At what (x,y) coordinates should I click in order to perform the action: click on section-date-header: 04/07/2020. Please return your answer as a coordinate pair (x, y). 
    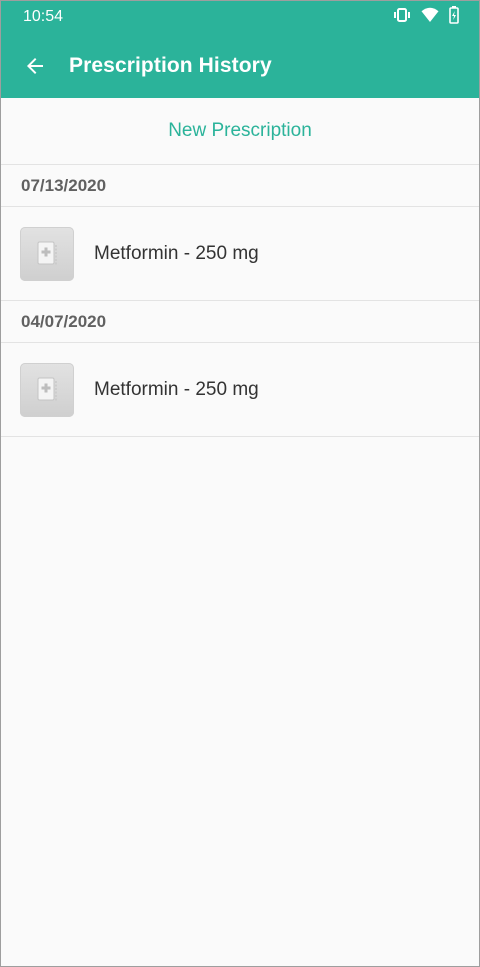
    Looking at the image, I should click on (240, 322).